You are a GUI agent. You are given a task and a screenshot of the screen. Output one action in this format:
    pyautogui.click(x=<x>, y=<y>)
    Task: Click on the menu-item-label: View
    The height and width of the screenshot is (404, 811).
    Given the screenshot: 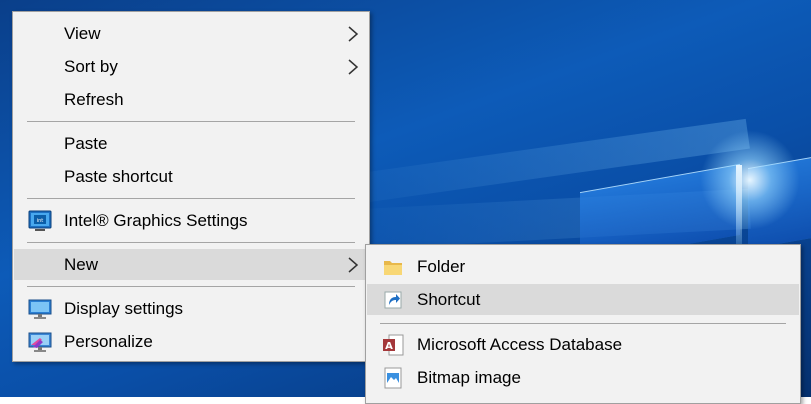 What is the action you would take?
    pyautogui.click(x=82, y=33)
    